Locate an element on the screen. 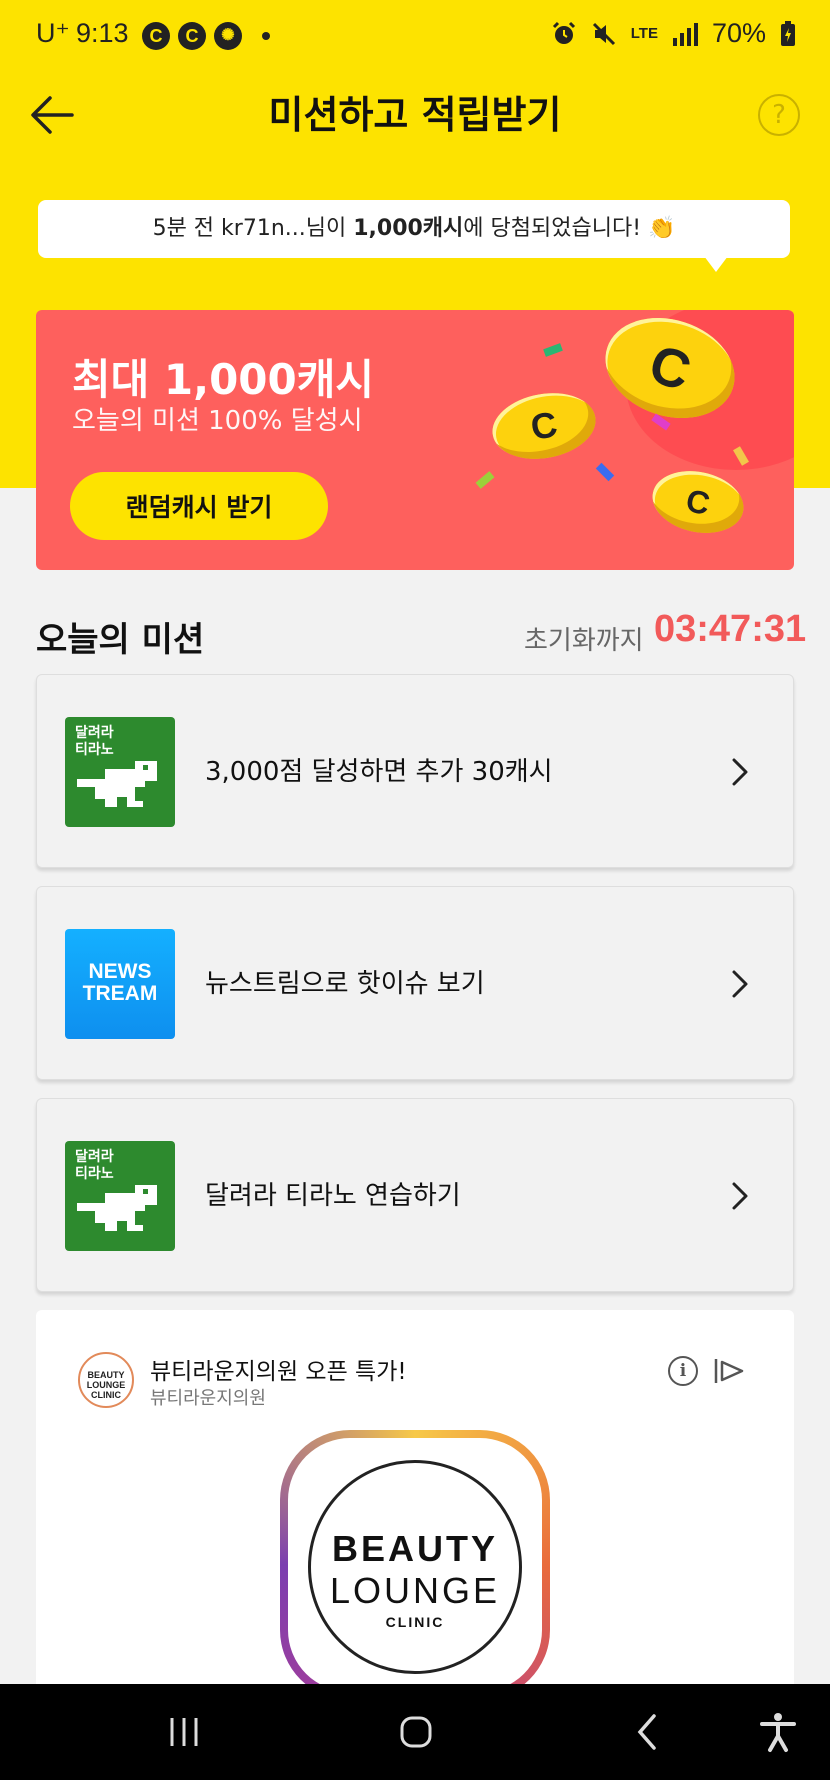  mute-icon is located at coordinates (603, 33).